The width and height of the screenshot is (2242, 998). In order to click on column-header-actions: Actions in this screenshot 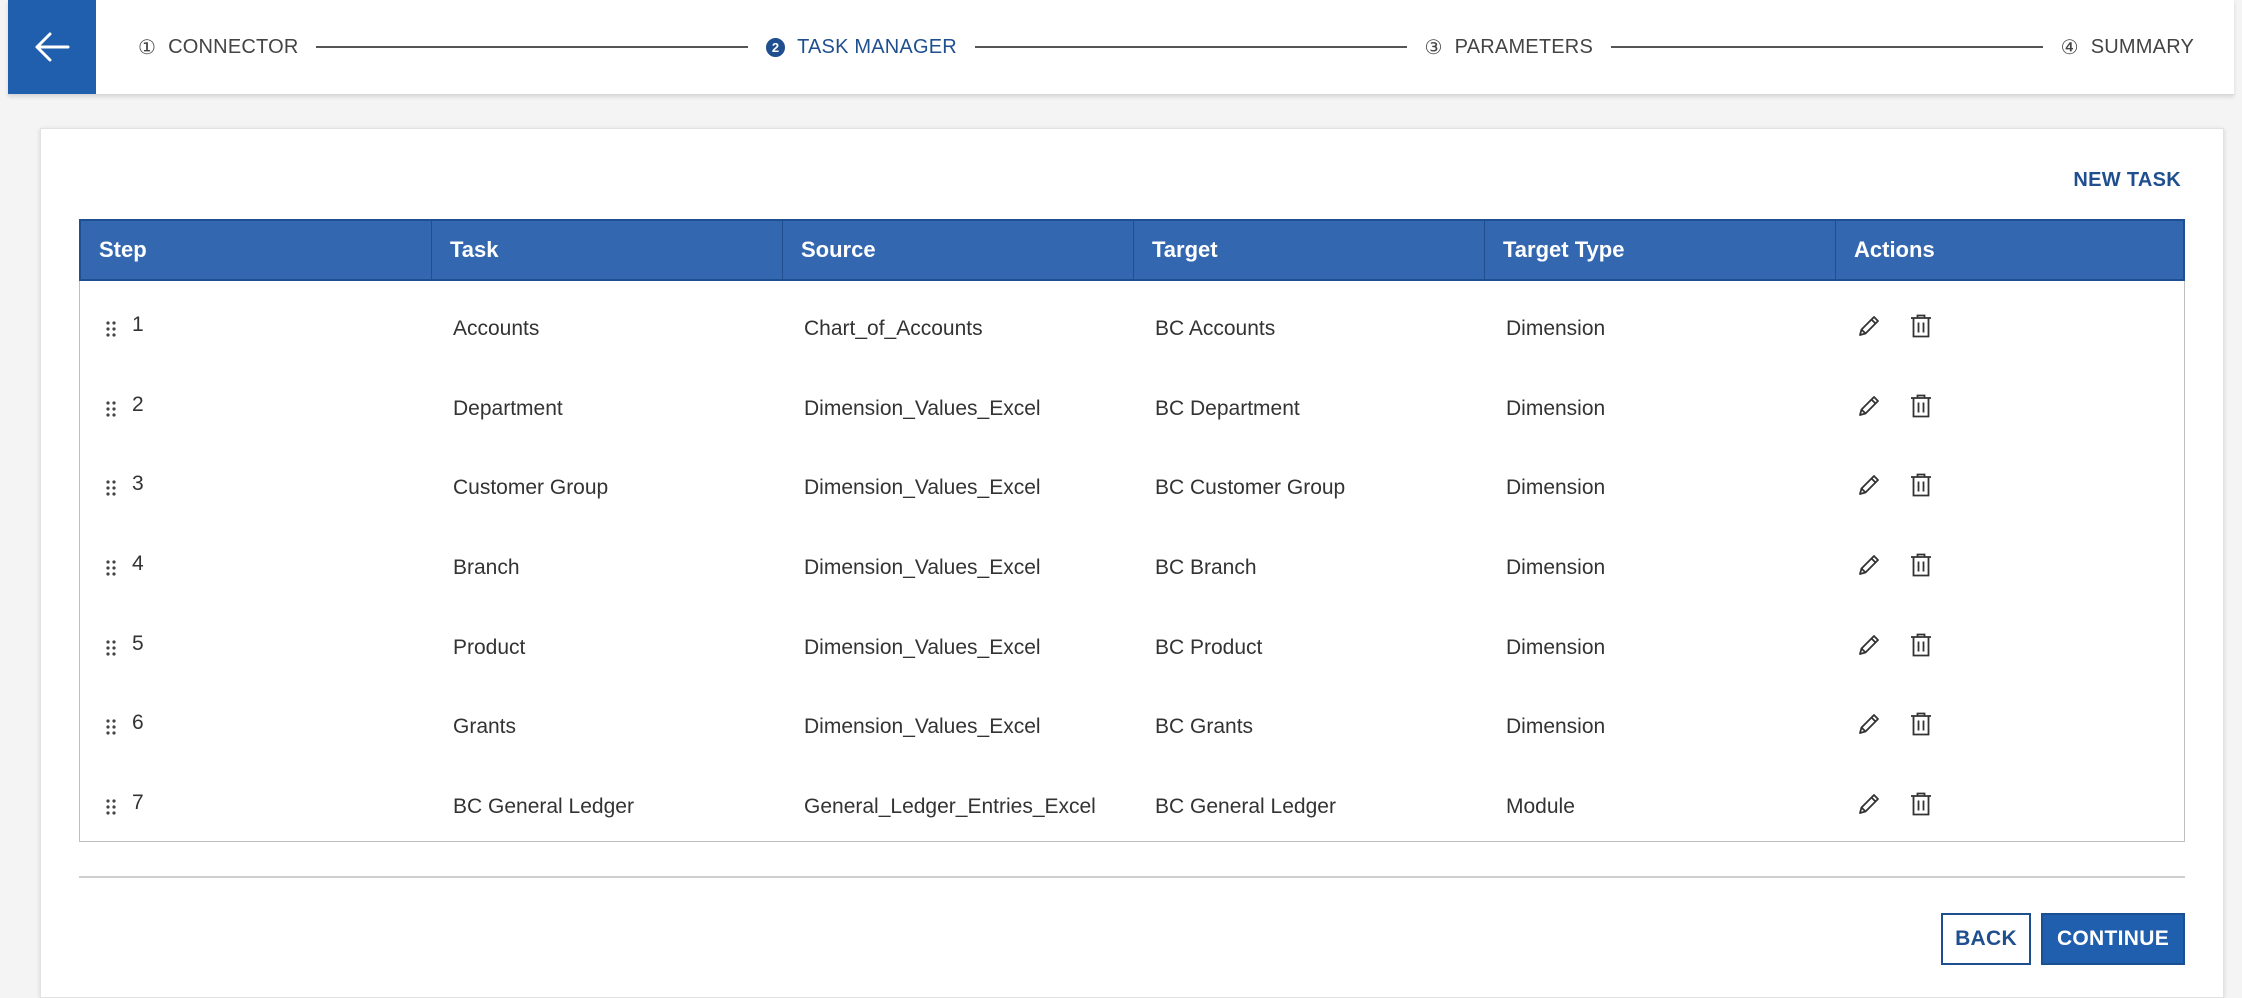, I will do `click(1894, 249)`.